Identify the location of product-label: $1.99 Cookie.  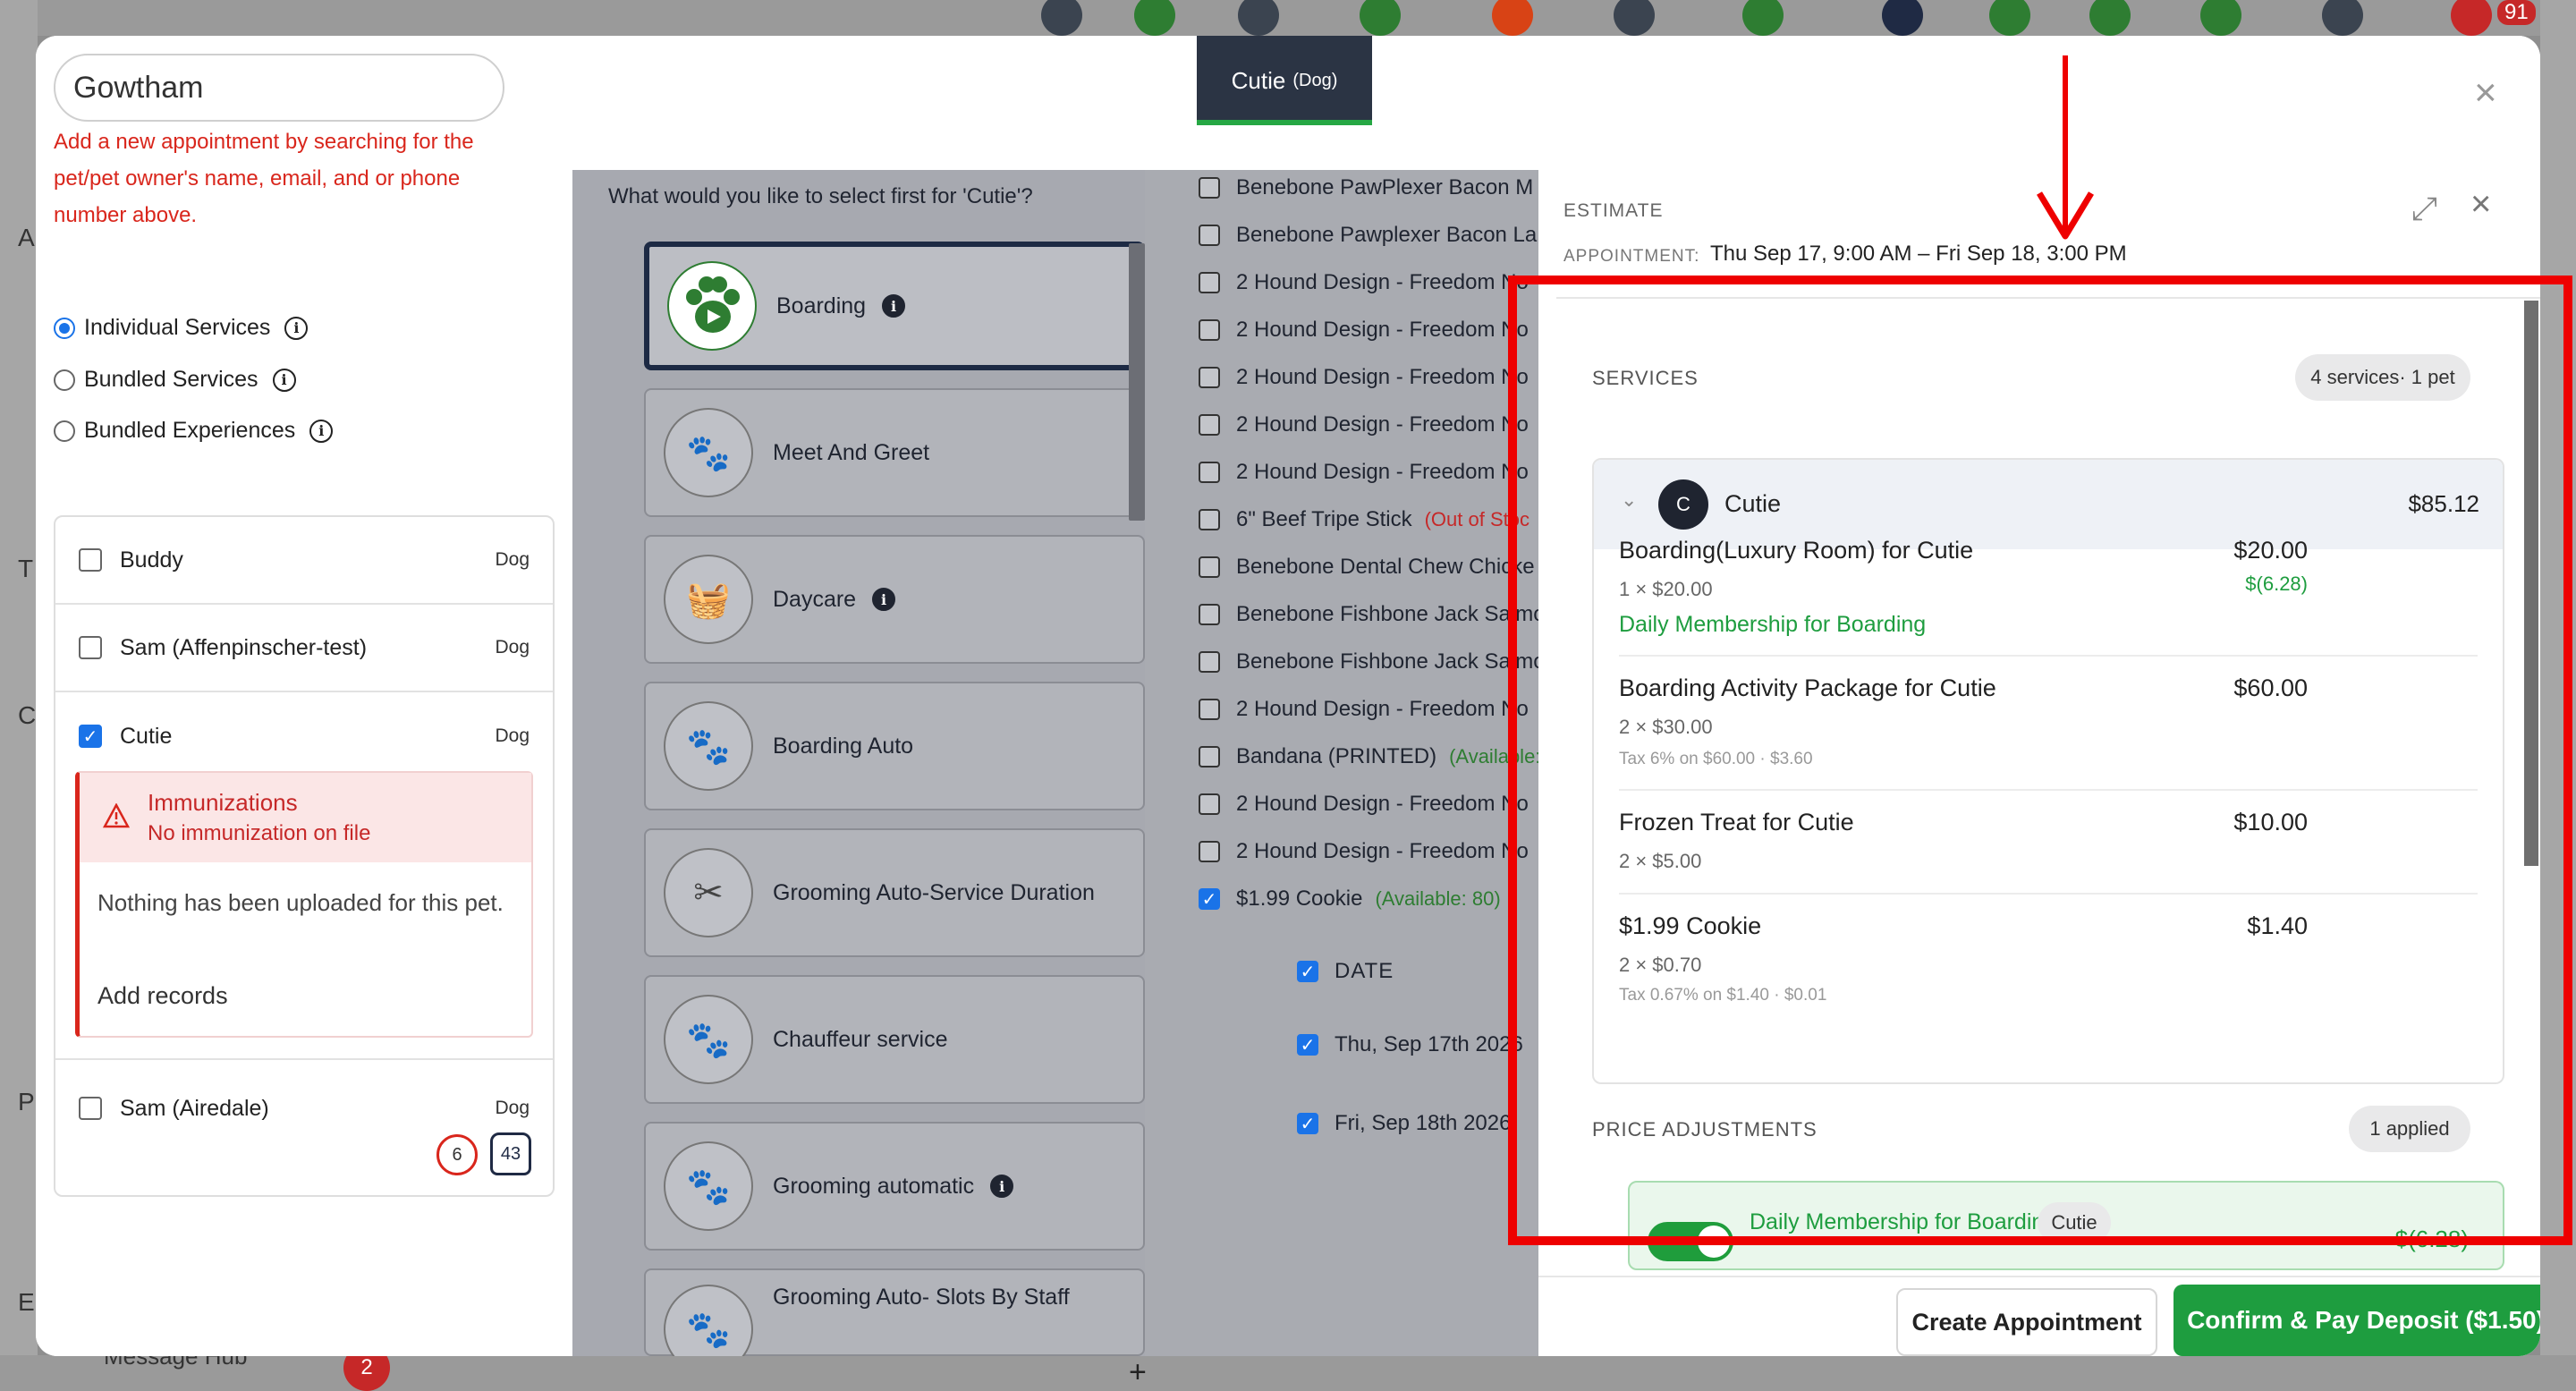
(1299, 898).